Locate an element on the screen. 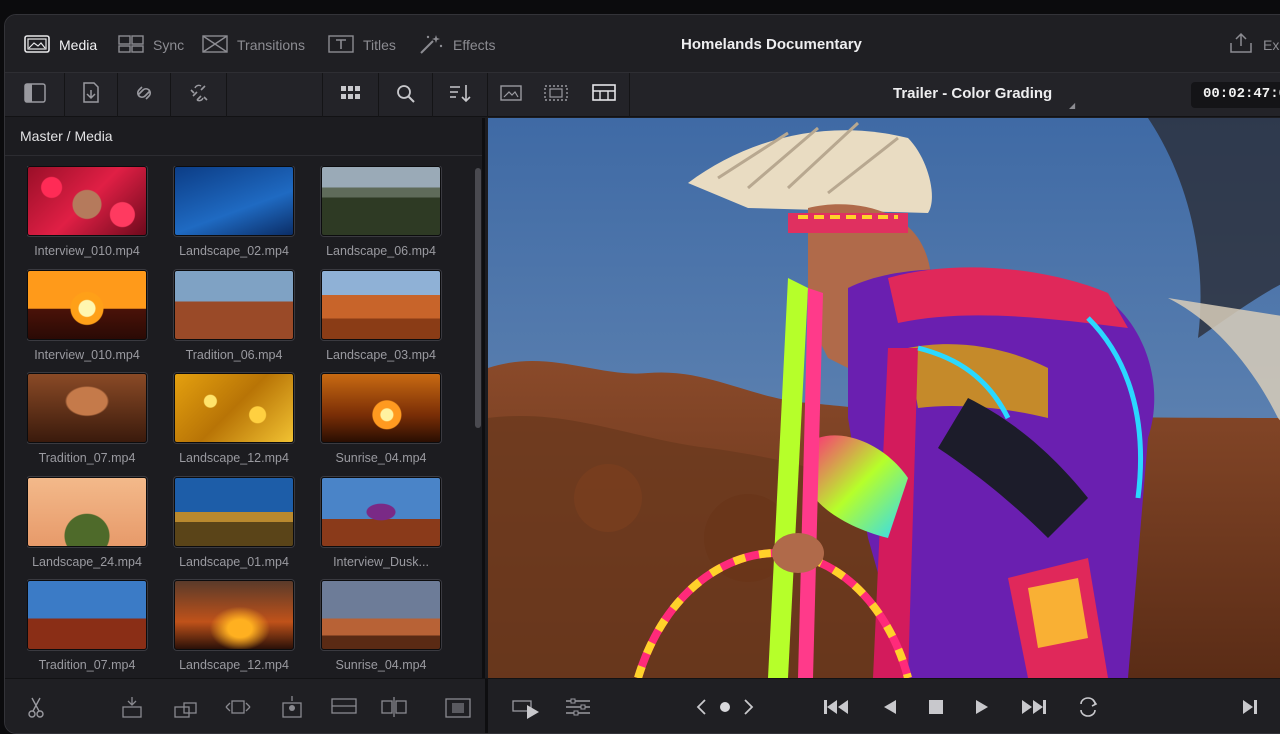 The image size is (1280, 734). viewer-timeline-title: Trailer - Color Grading is located at coordinates (972, 93).